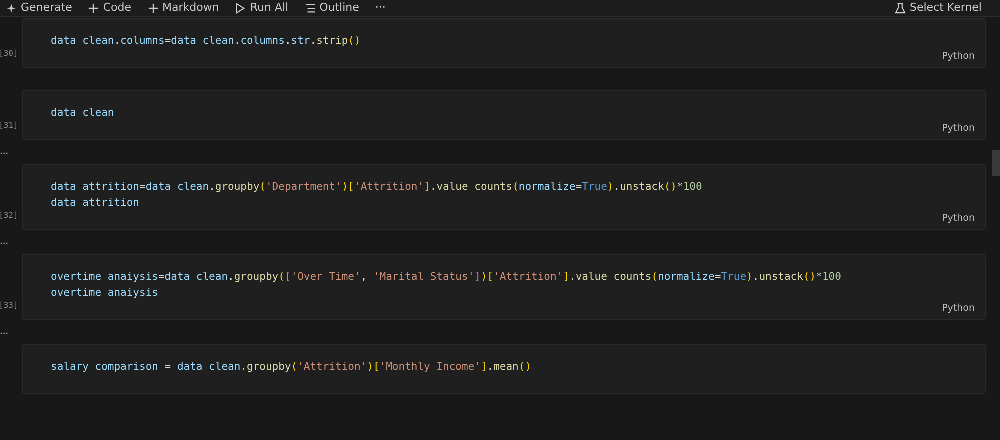  What do you see at coordinates (96, 203) in the screenshot?
I see `code-line: data_attrition` at bounding box center [96, 203].